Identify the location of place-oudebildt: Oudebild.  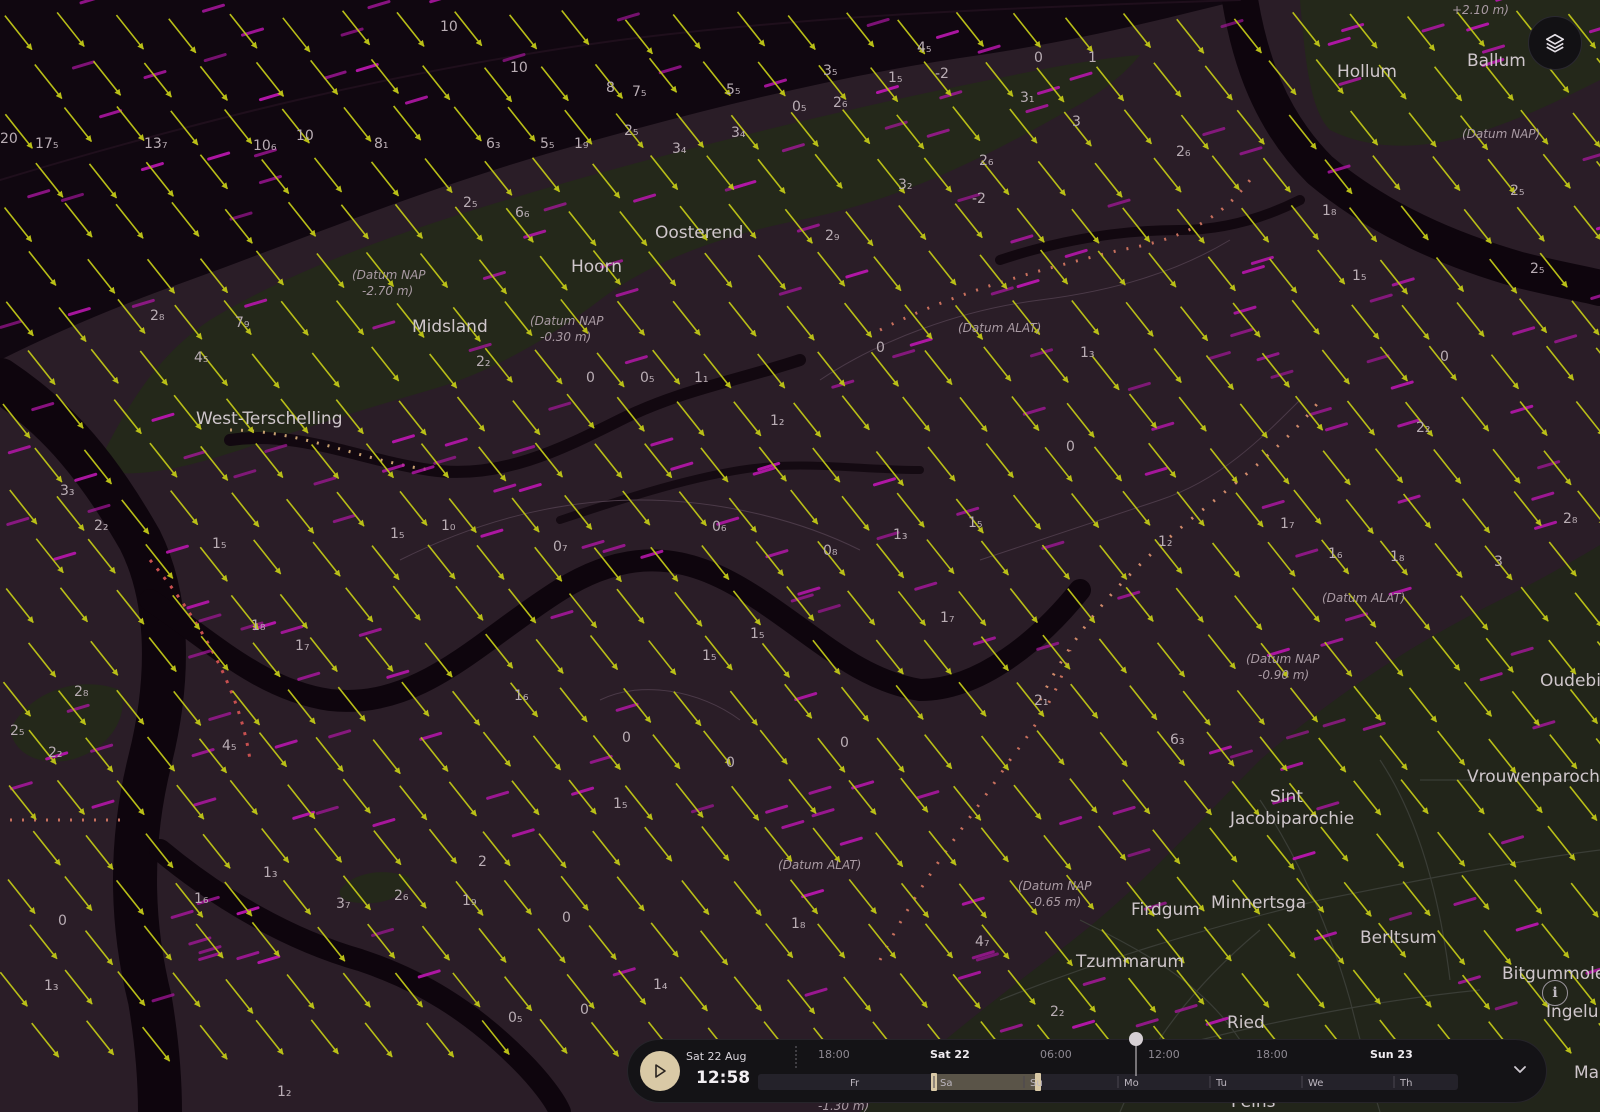
(1570, 681).